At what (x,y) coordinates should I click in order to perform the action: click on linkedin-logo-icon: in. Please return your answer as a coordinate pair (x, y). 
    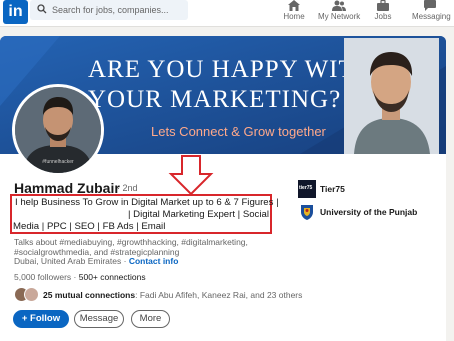
    Looking at the image, I should click on (15, 12).